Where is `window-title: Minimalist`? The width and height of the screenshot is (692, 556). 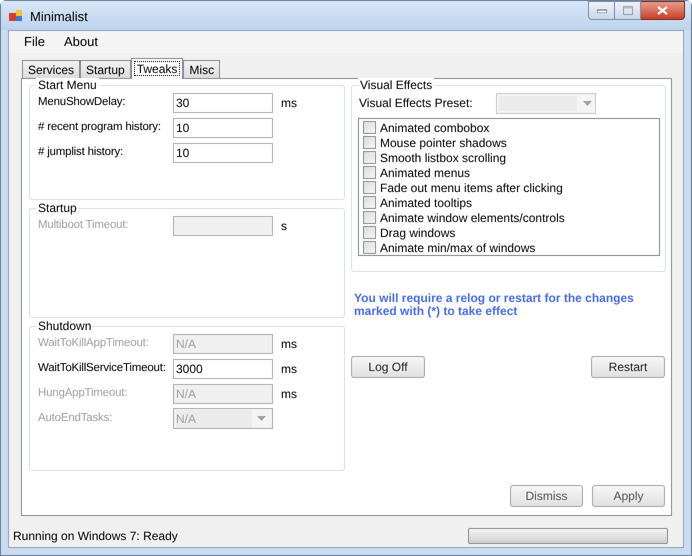 window-title: Minimalist is located at coordinates (59, 17).